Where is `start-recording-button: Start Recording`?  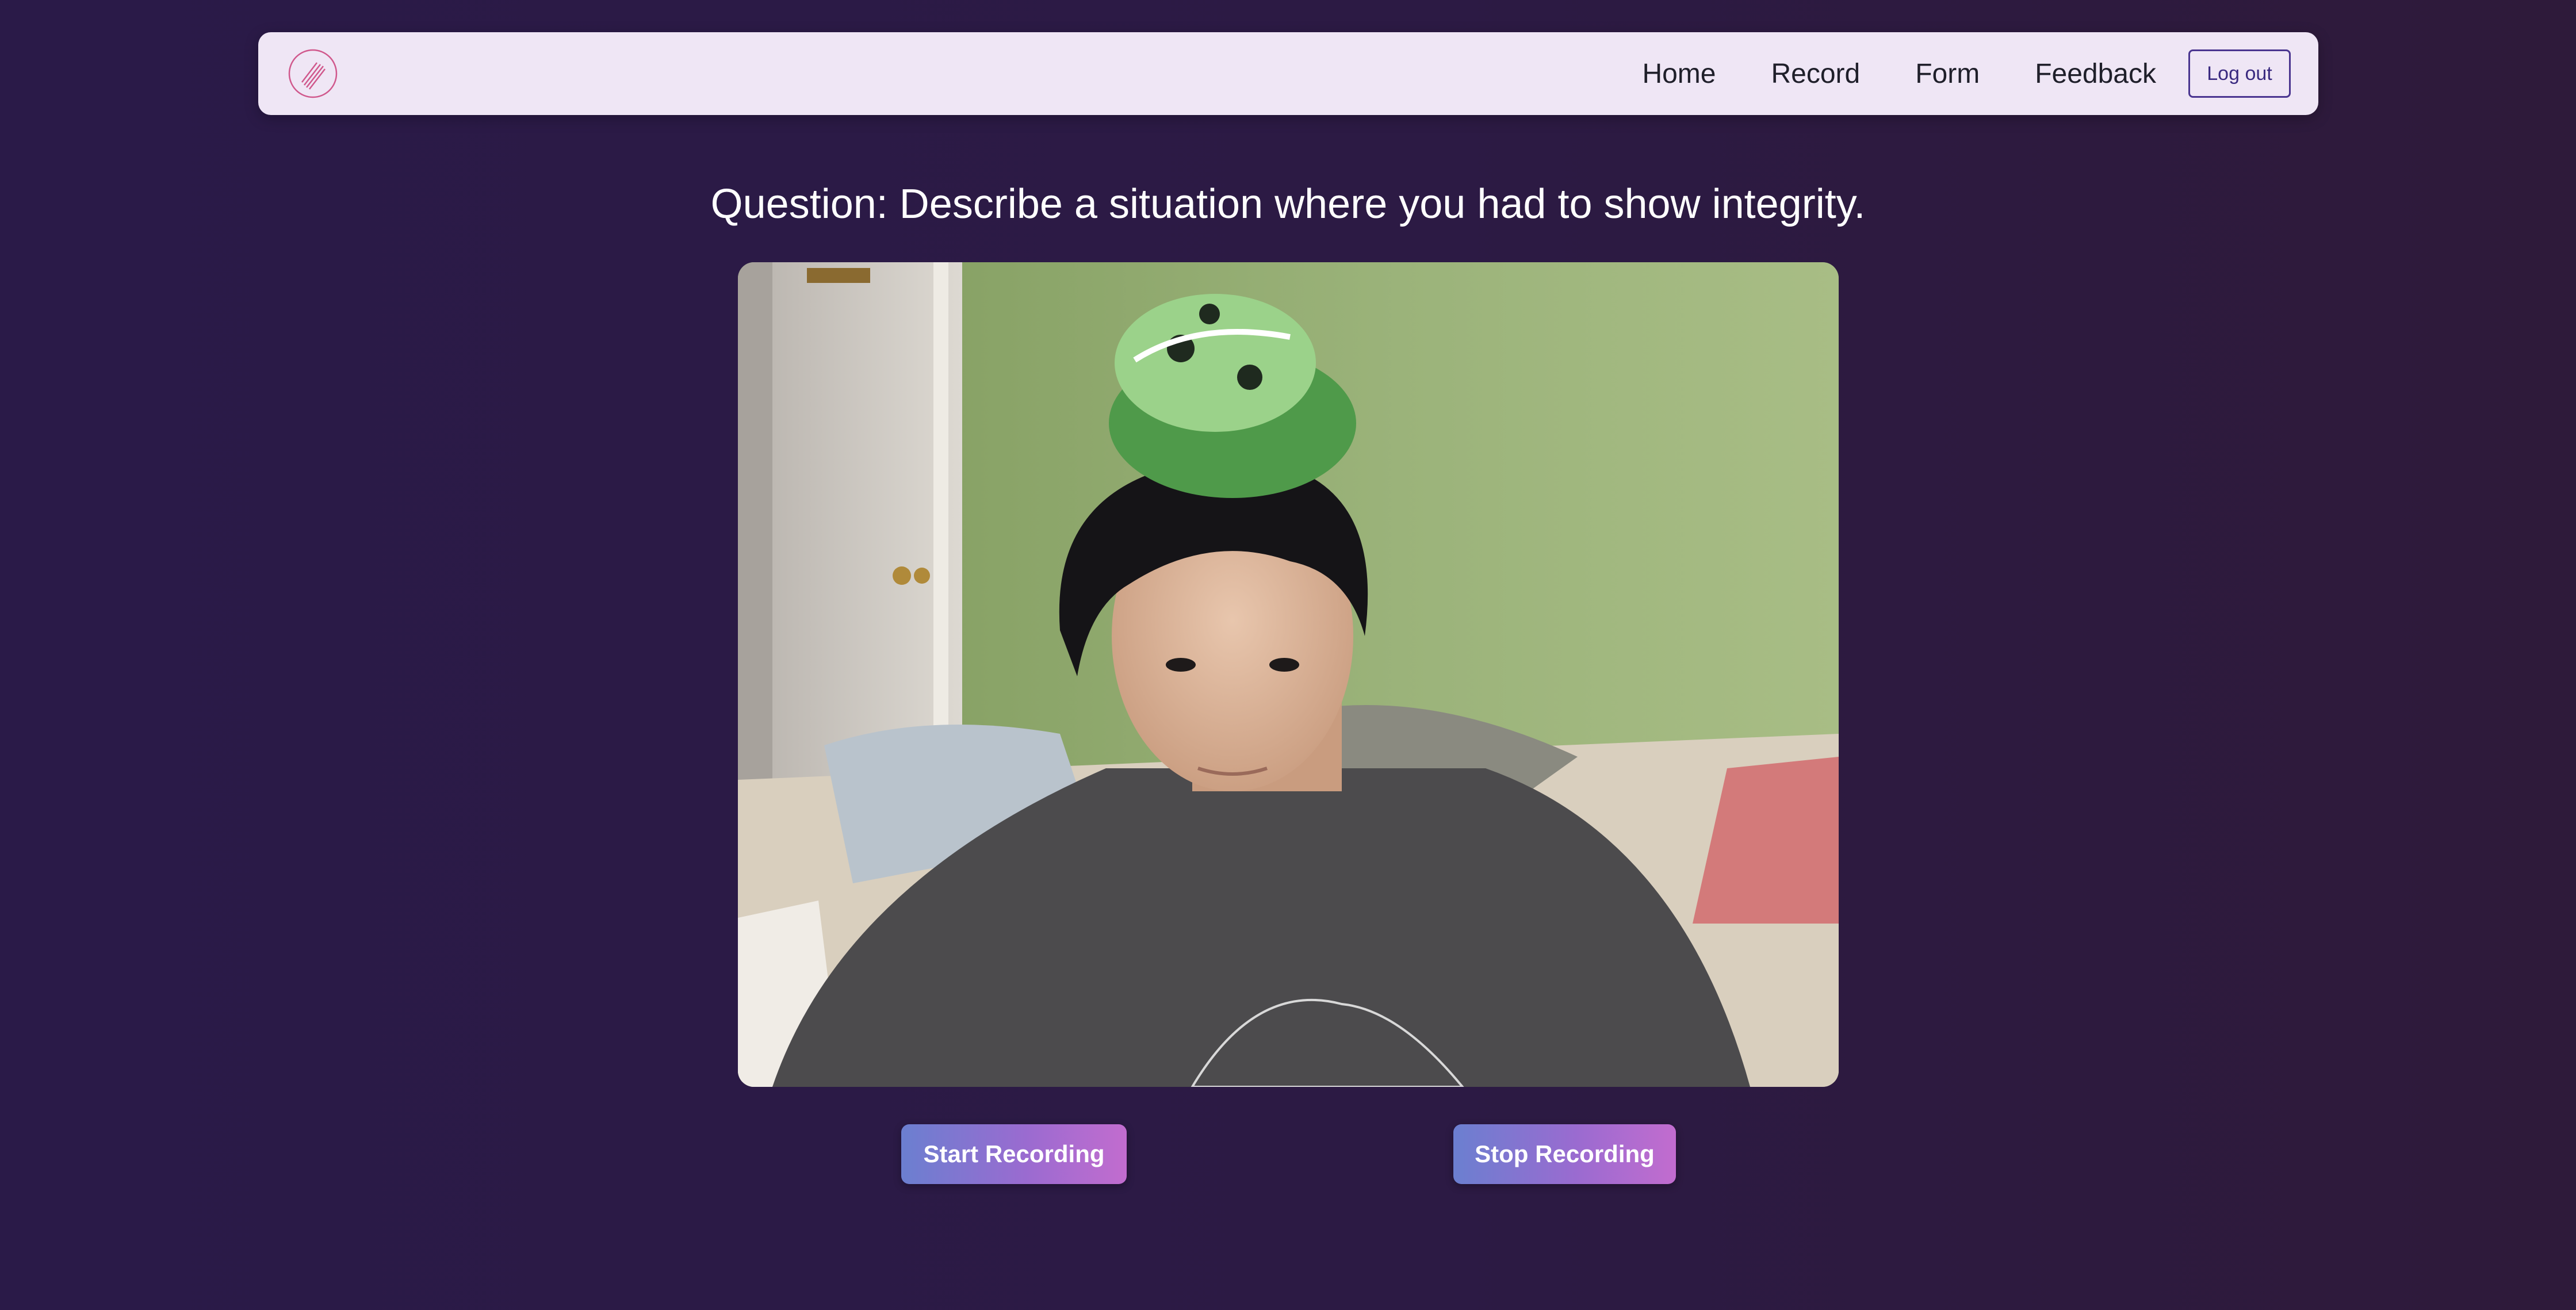 start-recording-button: Start Recording is located at coordinates (1014, 1154).